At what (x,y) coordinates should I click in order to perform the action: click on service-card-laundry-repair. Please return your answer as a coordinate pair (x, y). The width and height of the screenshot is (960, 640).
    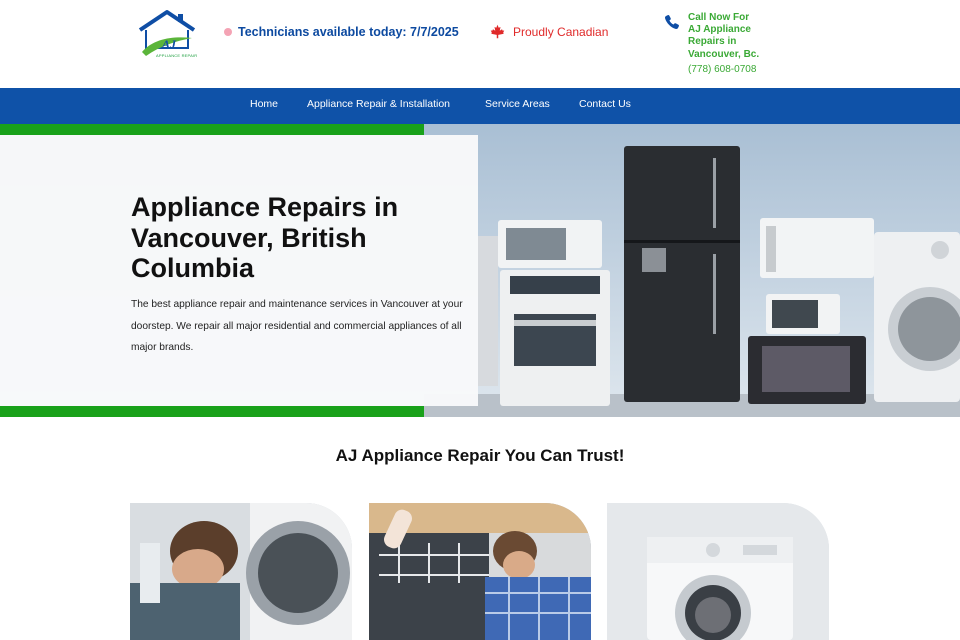
    Looking at the image, I should click on (718, 571).